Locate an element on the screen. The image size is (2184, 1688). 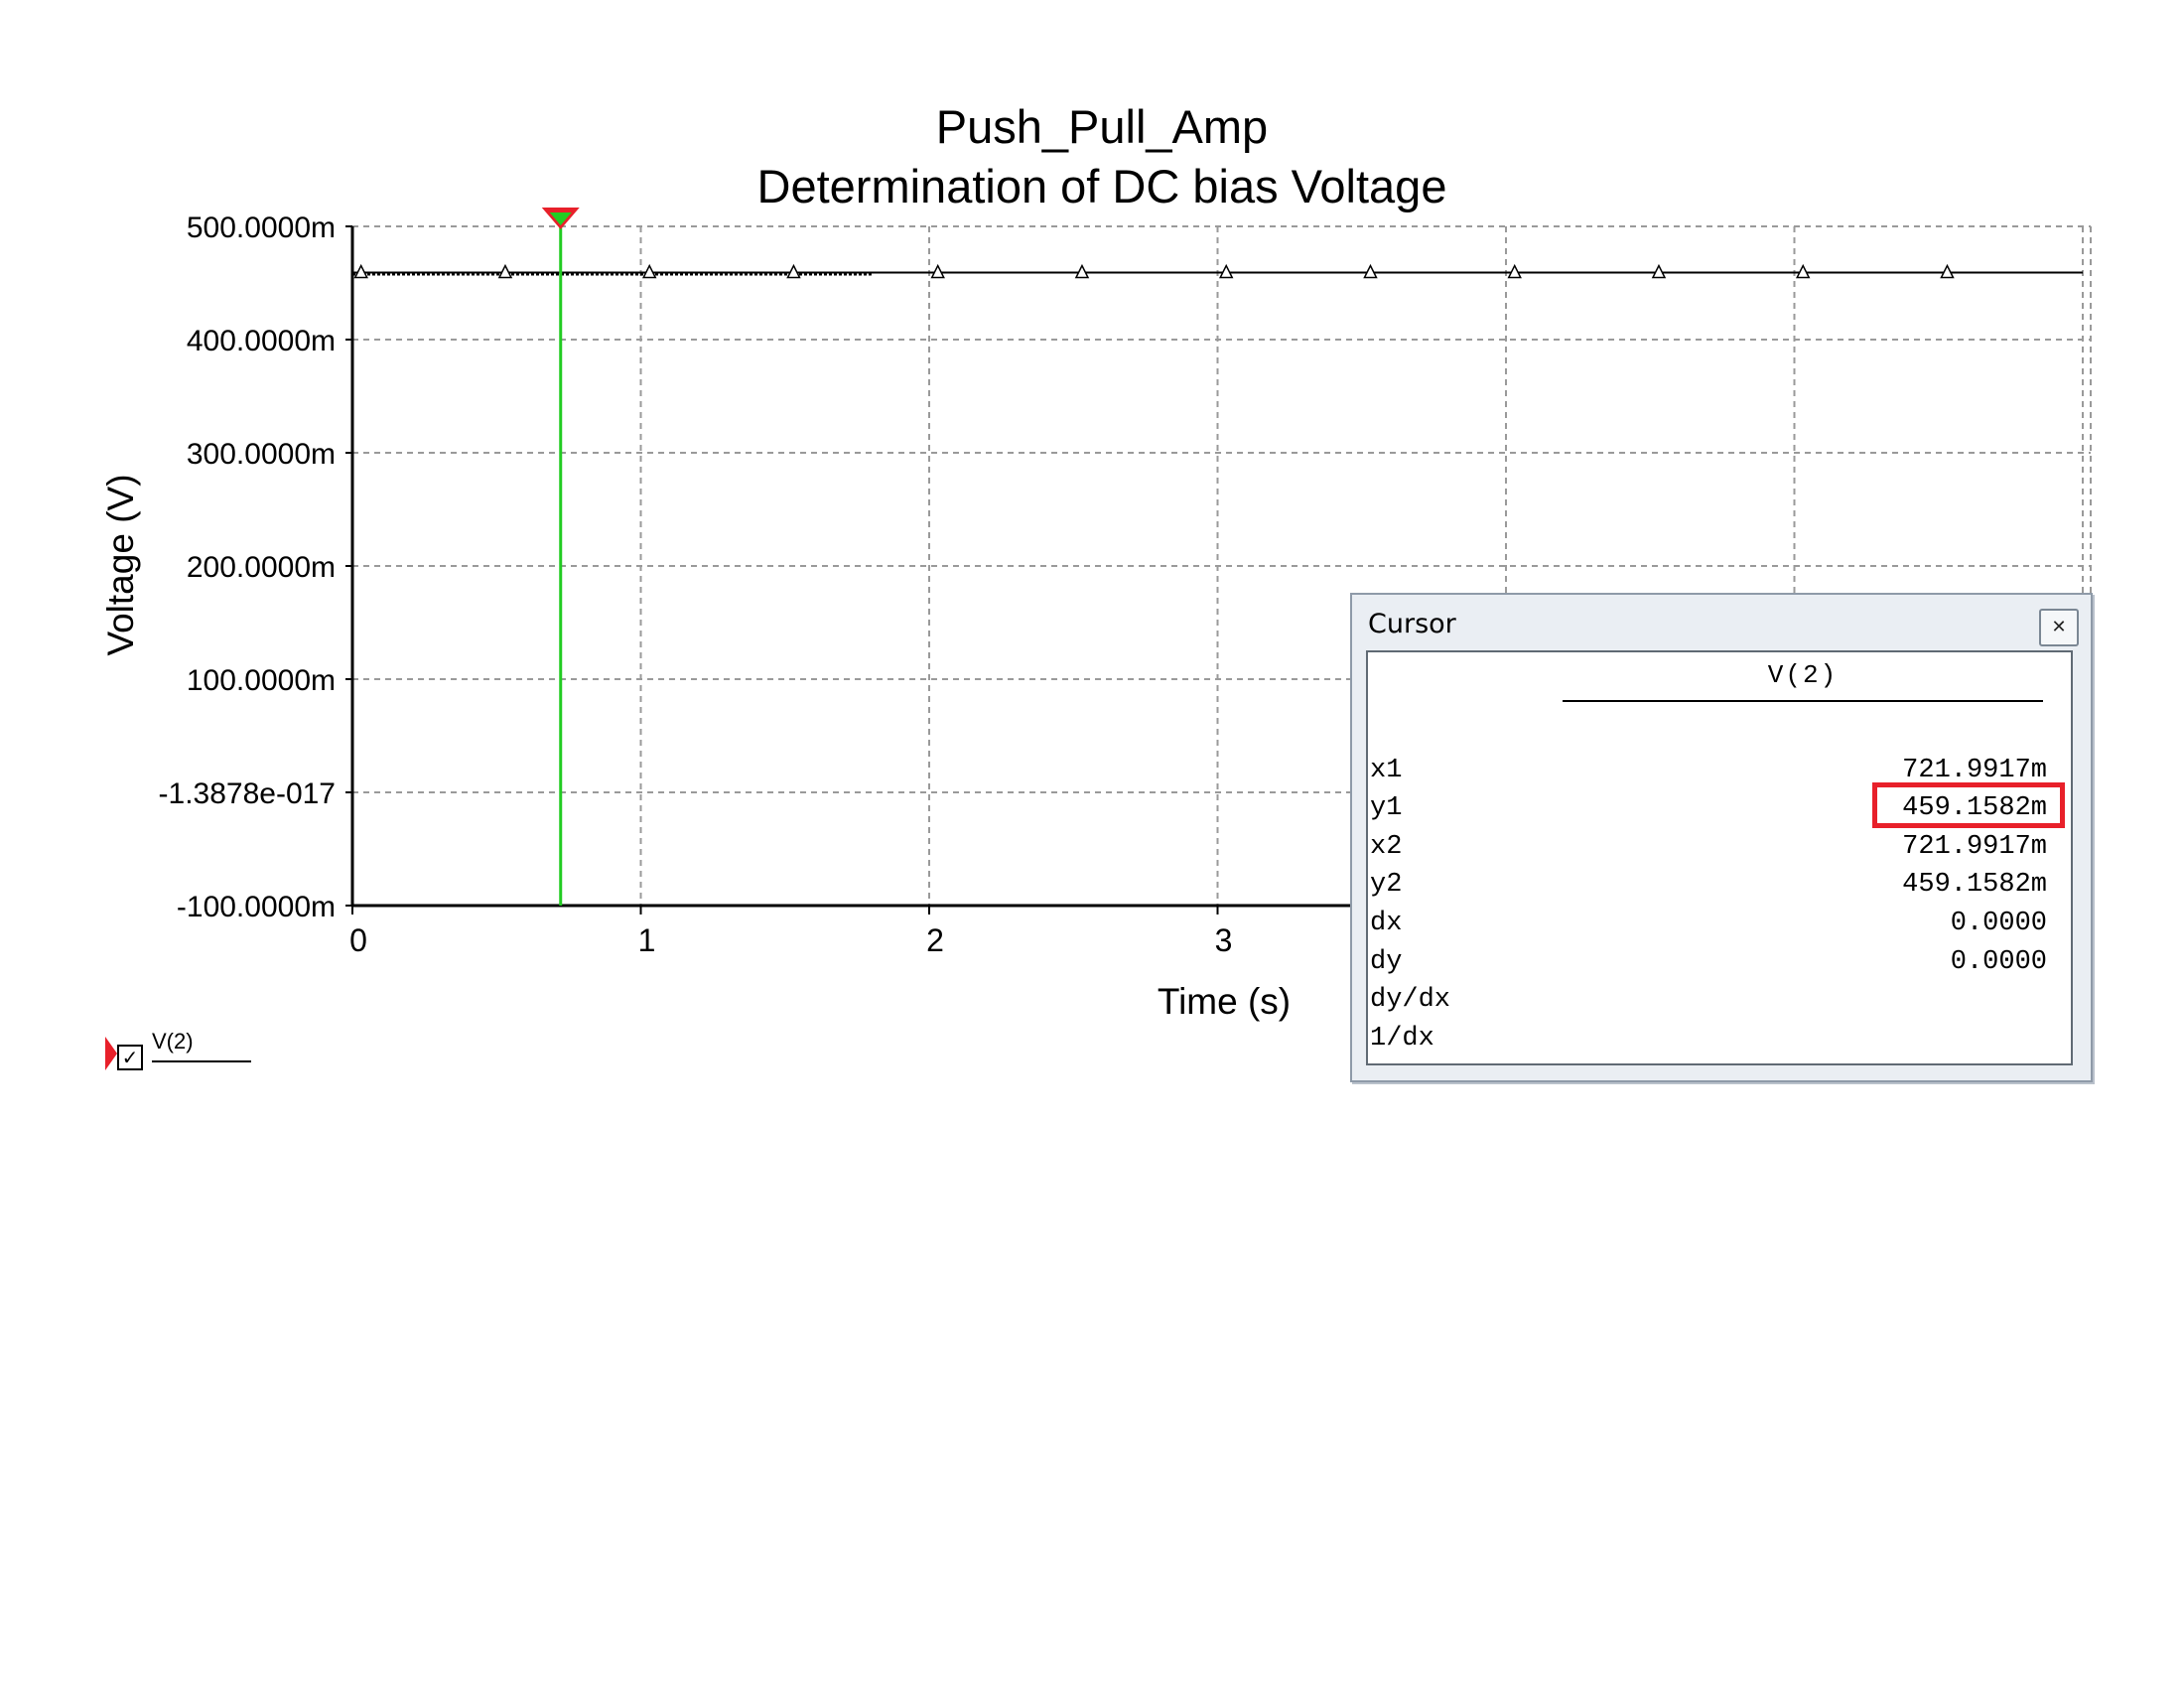
cursor-row-1-dx: 1/dx is located at coordinates (1708, 1042).